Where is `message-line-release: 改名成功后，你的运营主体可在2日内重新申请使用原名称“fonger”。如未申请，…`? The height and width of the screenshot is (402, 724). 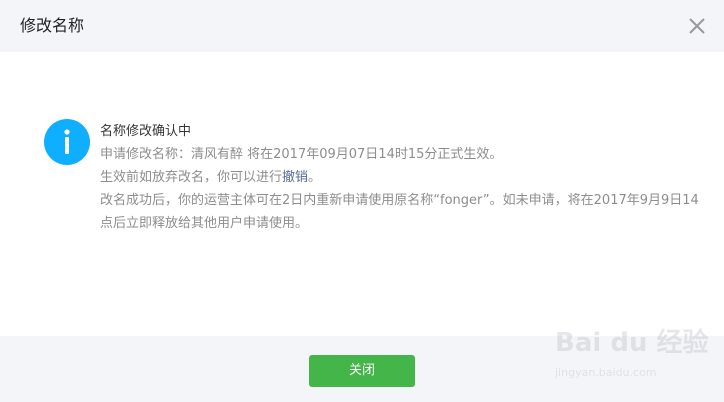 message-line-release: 改名成功后，你的运营主体可在2日内重新申请使用原名称“fonger”。如未申请，… is located at coordinates (399, 212).